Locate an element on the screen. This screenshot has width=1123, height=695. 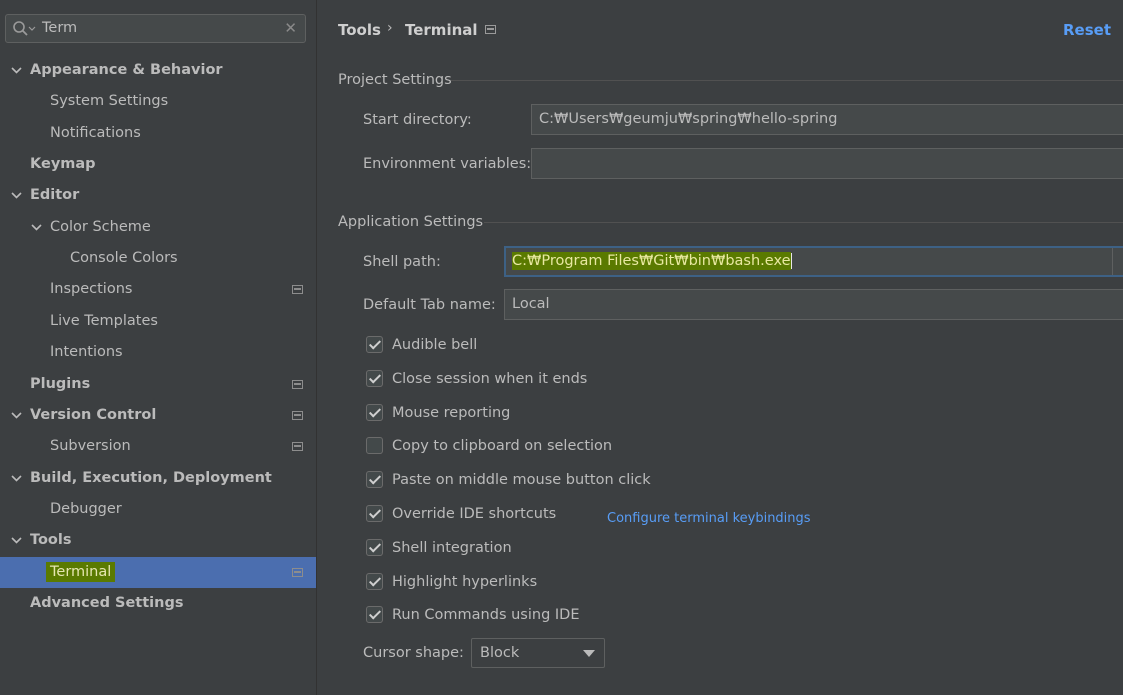
tree-item-build-execution-deployment: Build, Execution, Deployment is located at coordinates (158, 478).